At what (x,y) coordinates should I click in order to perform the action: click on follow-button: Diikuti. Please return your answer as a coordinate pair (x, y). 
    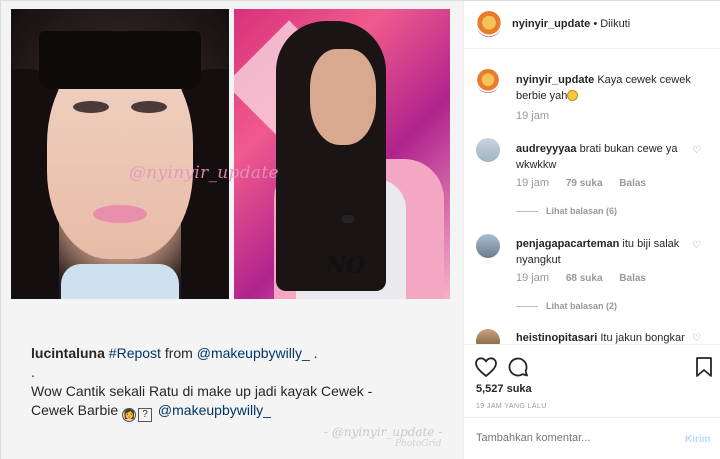
    Looking at the image, I should click on (615, 24).